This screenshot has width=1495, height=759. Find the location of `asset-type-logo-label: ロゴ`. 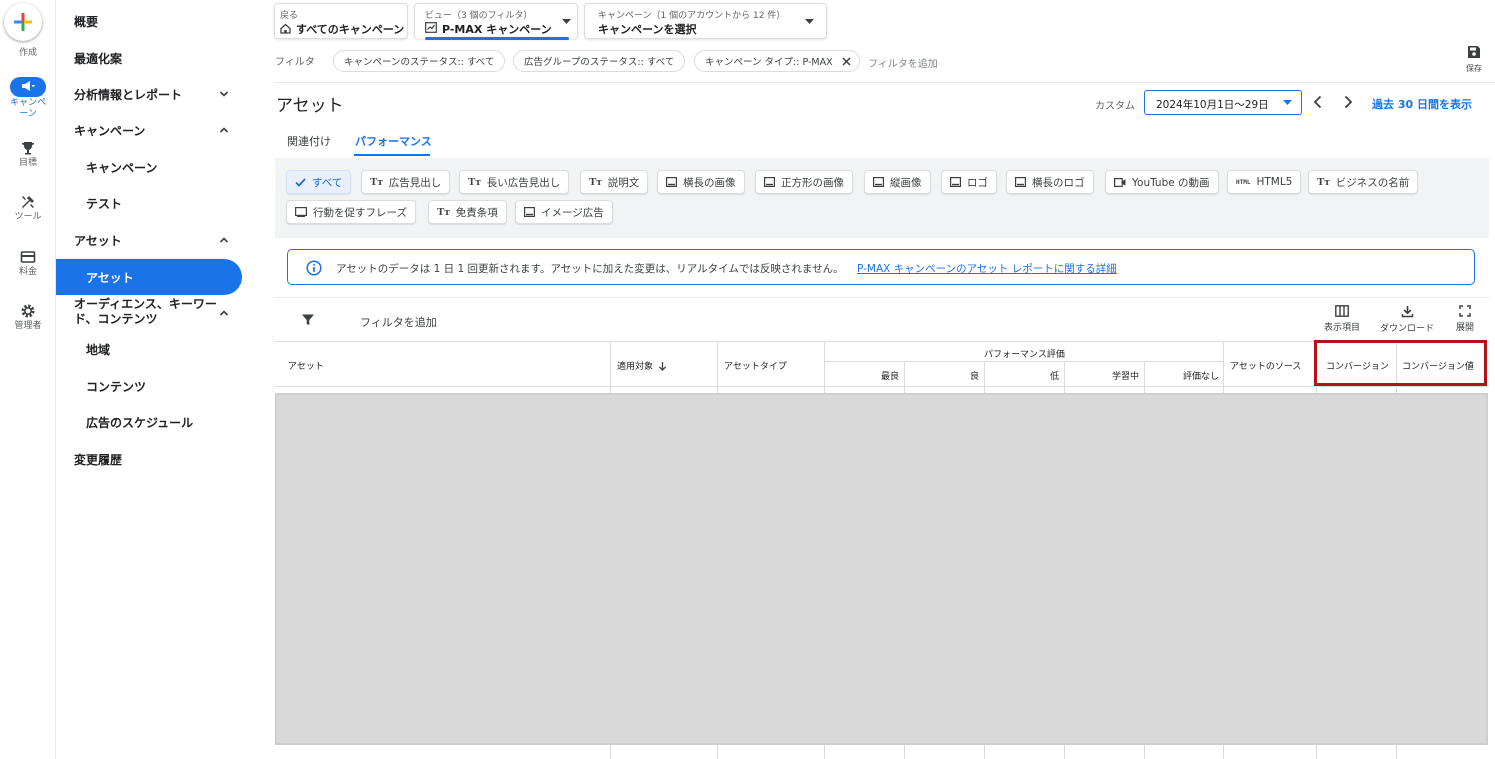

asset-type-logo-label: ロゴ is located at coordinates (977, 182).